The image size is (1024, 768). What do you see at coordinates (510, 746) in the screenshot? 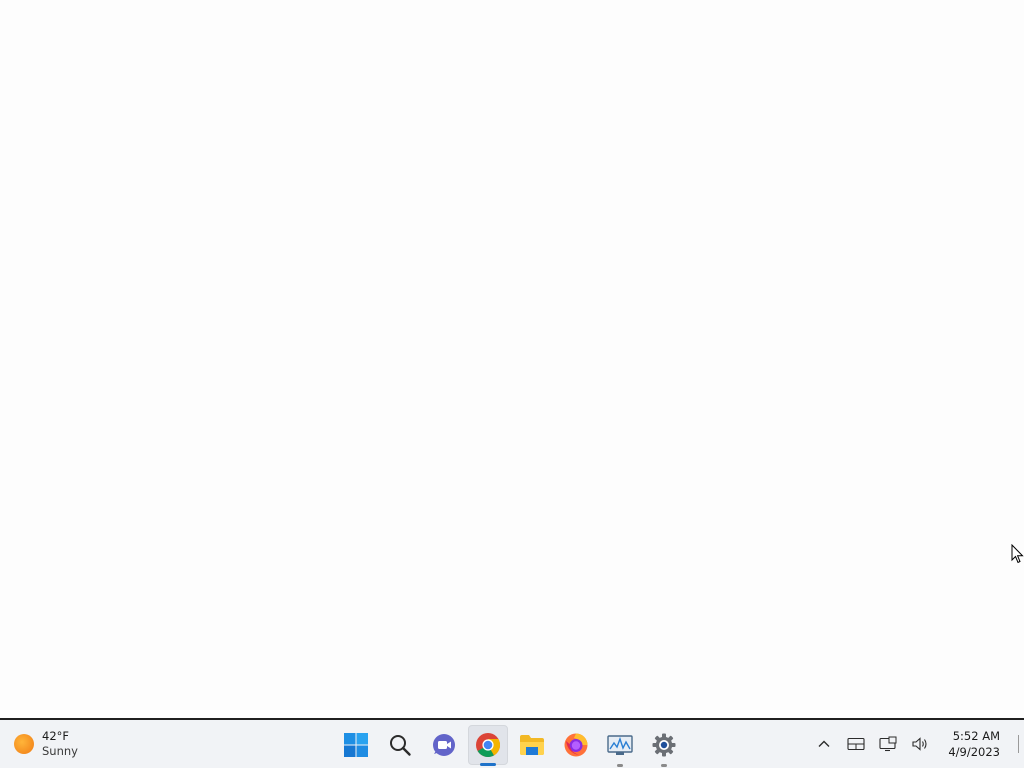
I see `taskbar-apps` at bounding box center [510, 746].